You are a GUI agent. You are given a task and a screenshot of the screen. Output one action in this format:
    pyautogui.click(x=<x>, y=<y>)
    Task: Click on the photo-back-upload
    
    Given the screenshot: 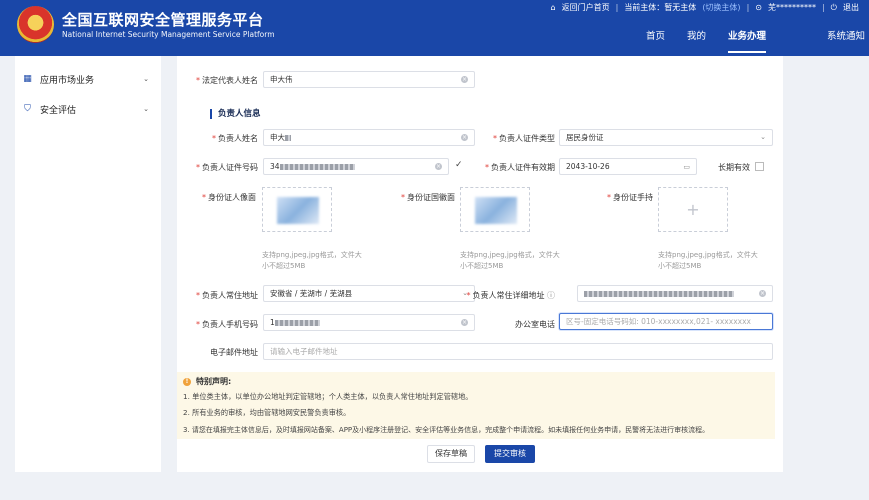 What is the action you would take?
    pyautogui.click(x=495, y=209)
    